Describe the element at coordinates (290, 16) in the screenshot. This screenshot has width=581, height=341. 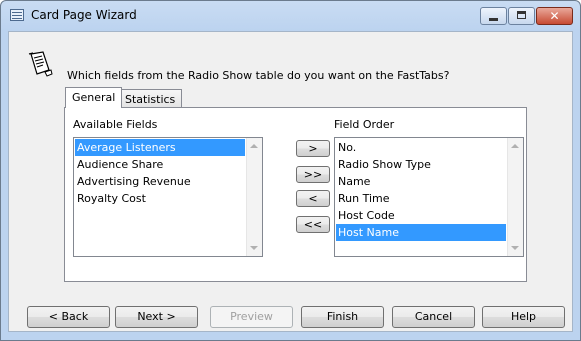
I see `title-bar: Card Page Wizard ✕` at that location.